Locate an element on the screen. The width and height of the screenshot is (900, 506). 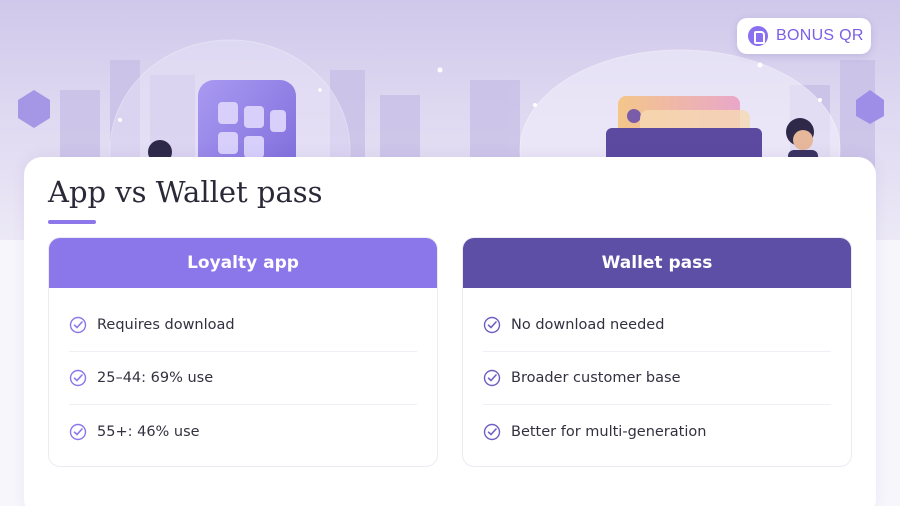
bonus-qr-logo-icon is located at coordinates (758, 36).